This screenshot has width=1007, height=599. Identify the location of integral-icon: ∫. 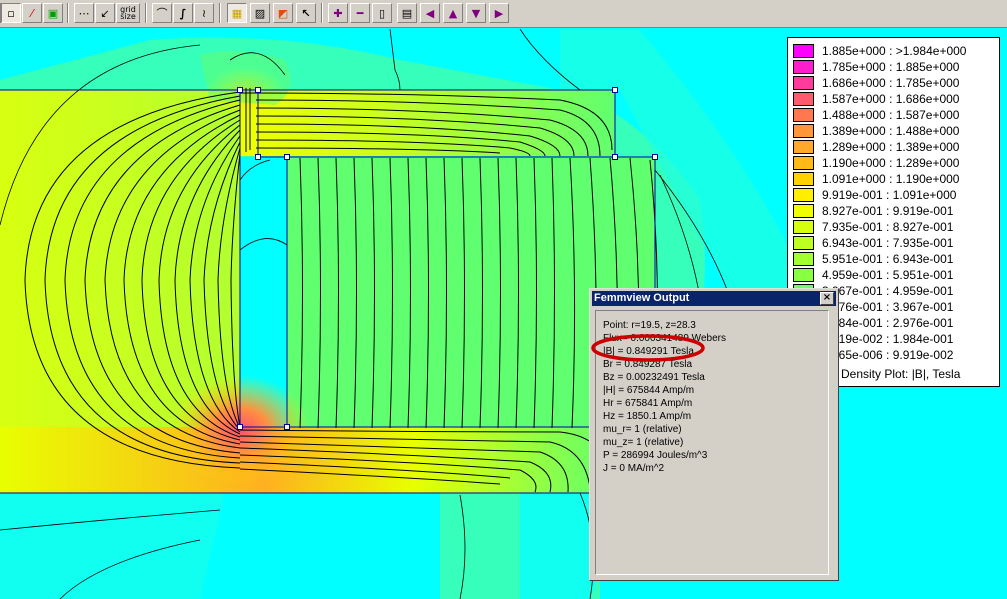
(183, 13).